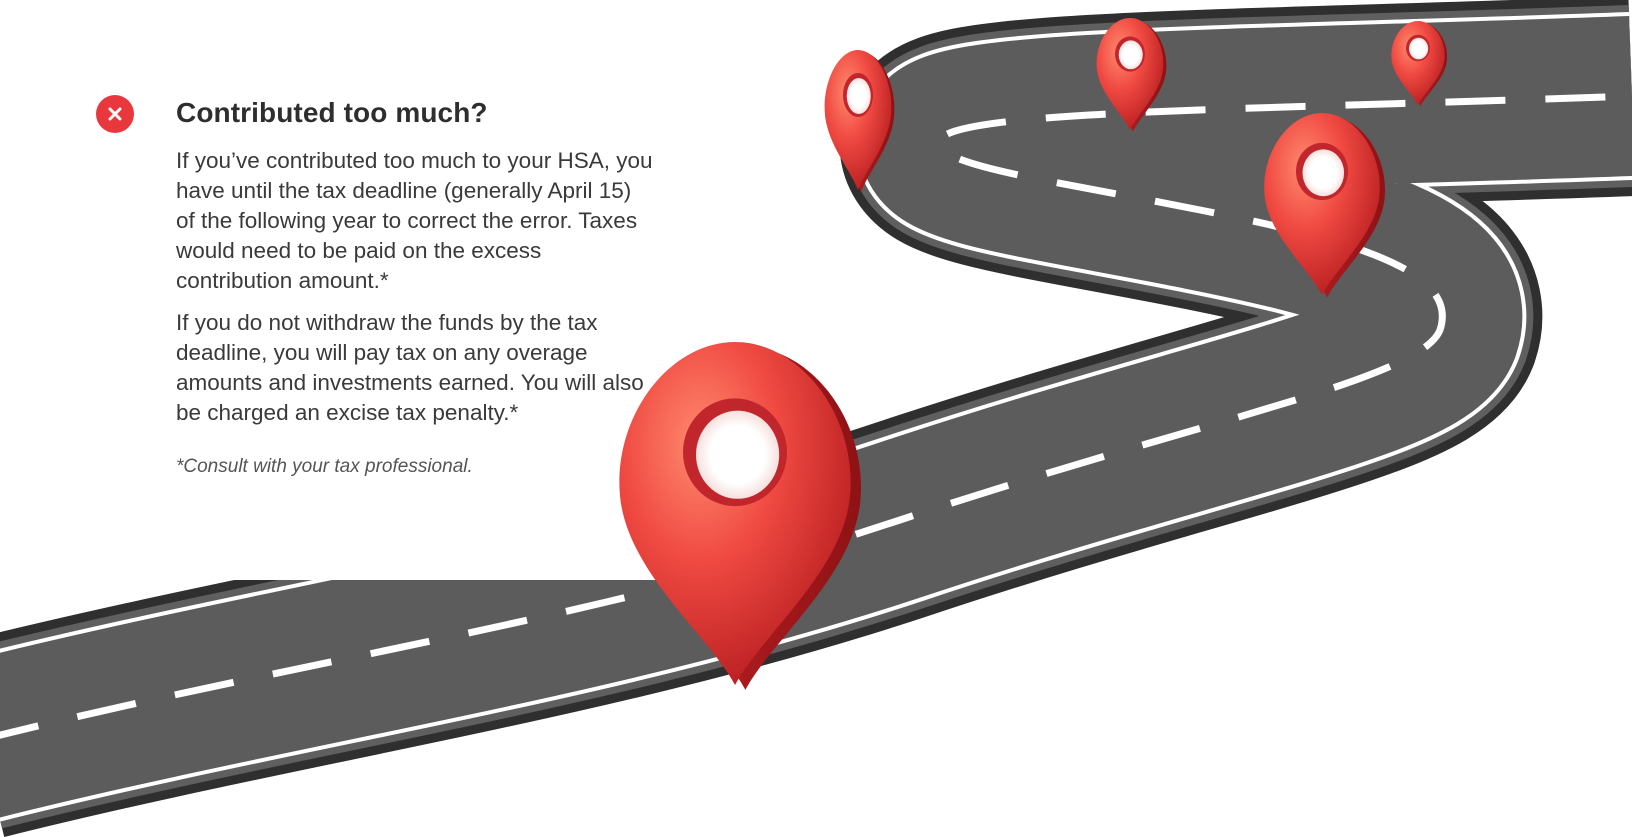 This screenshot has width=1632, height=837. I want to click on notice-heading: Contributed too much?, so click(332, 112).